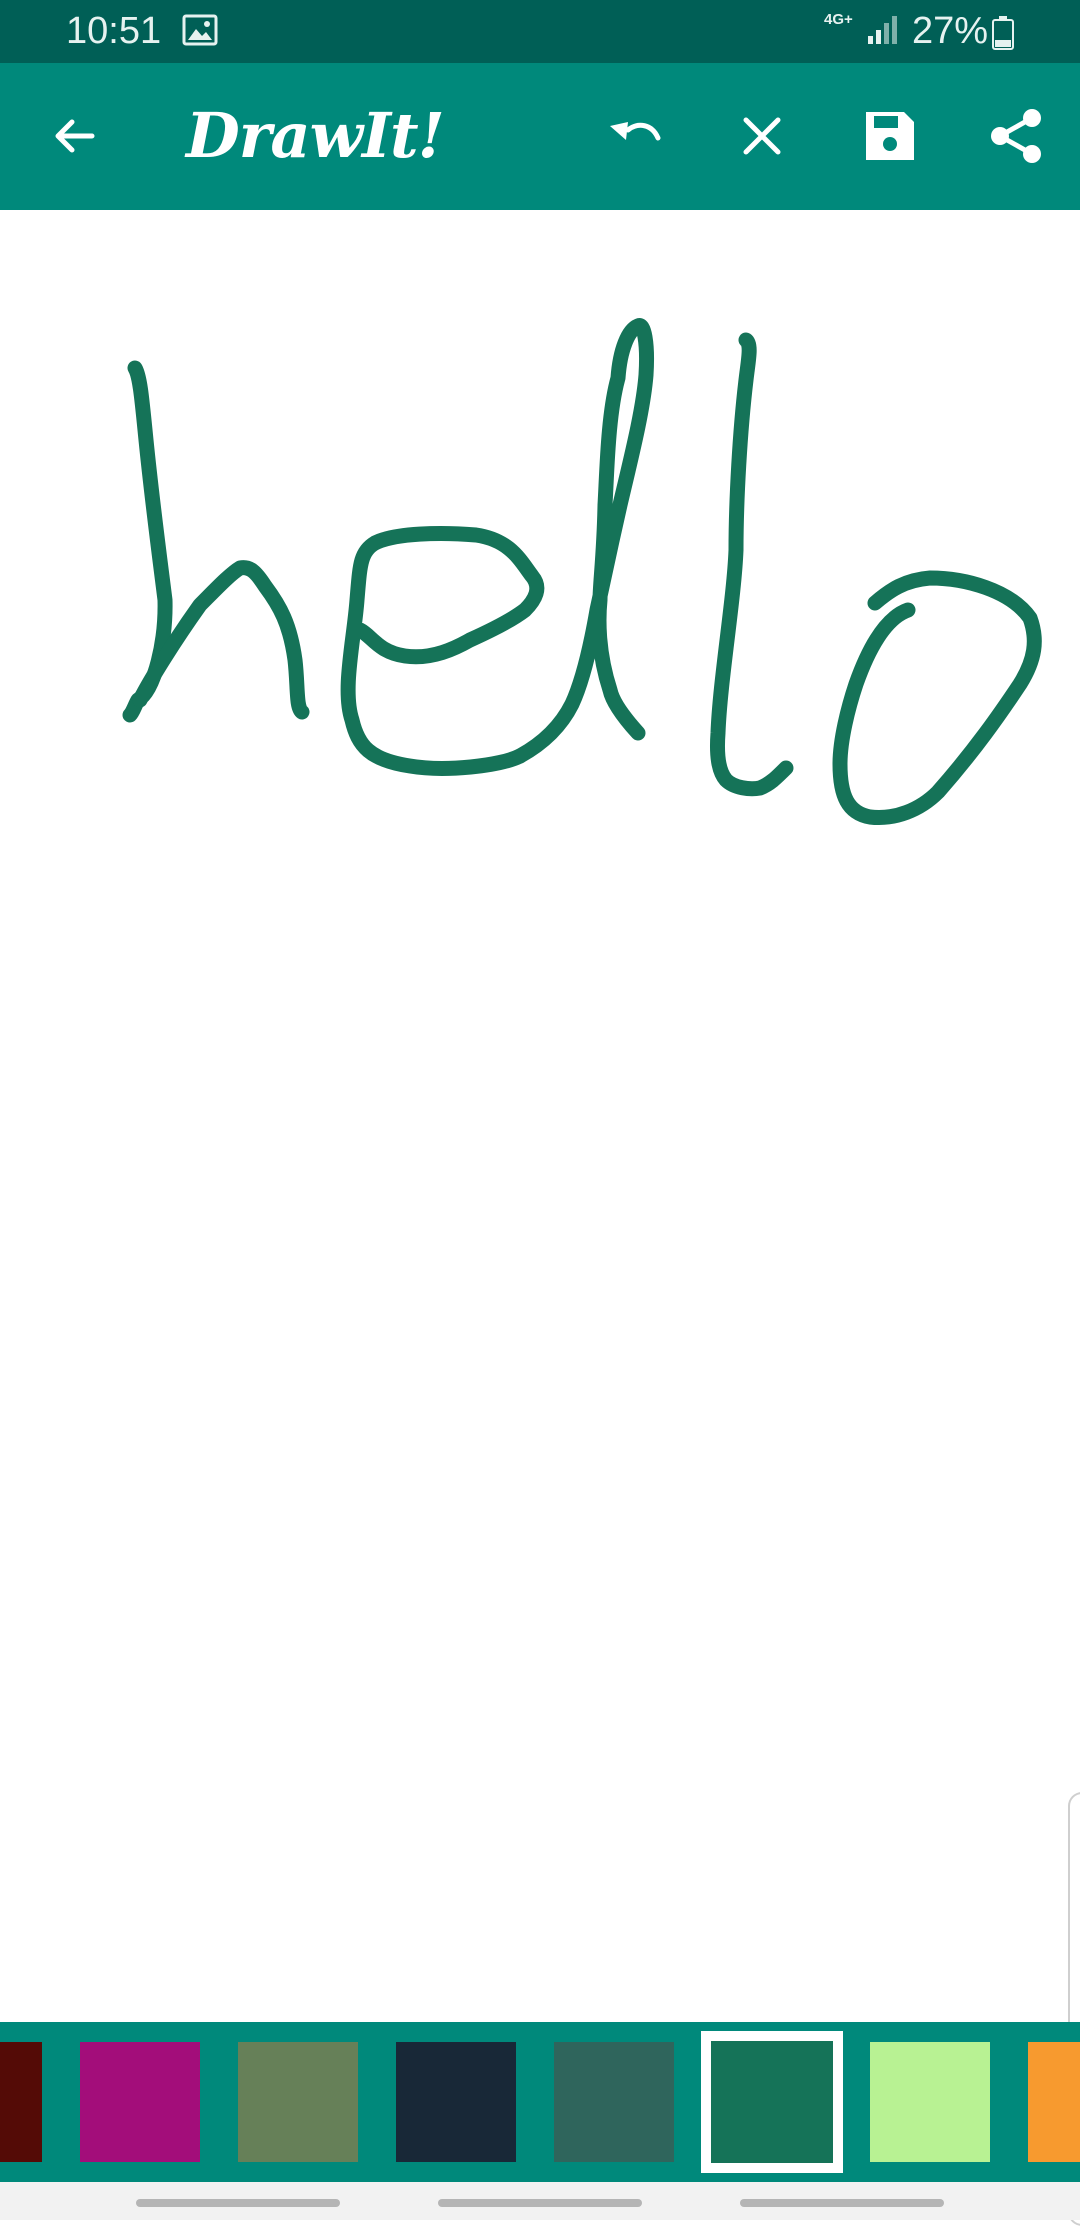  I want to click on status-bar: 10:51 4G+ 27%, so click(540, 31).